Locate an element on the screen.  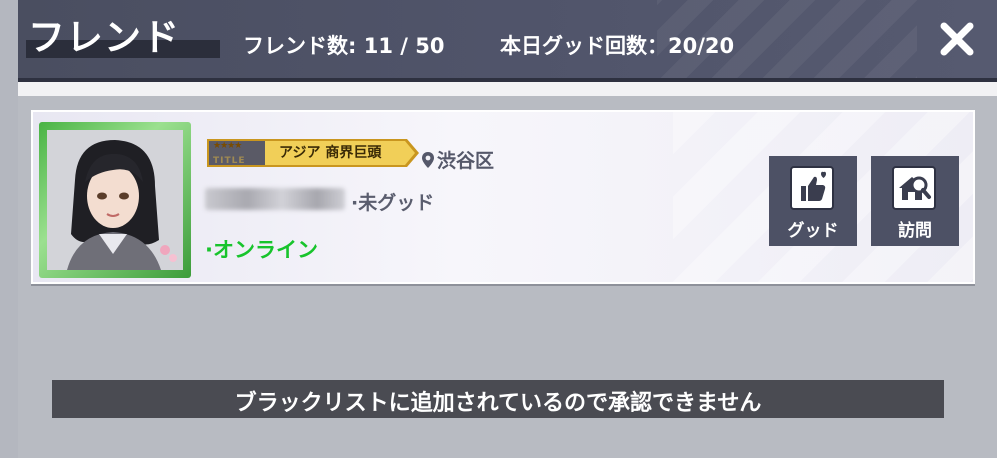
location: 渋谷区 is located at coordinates (457, 159).